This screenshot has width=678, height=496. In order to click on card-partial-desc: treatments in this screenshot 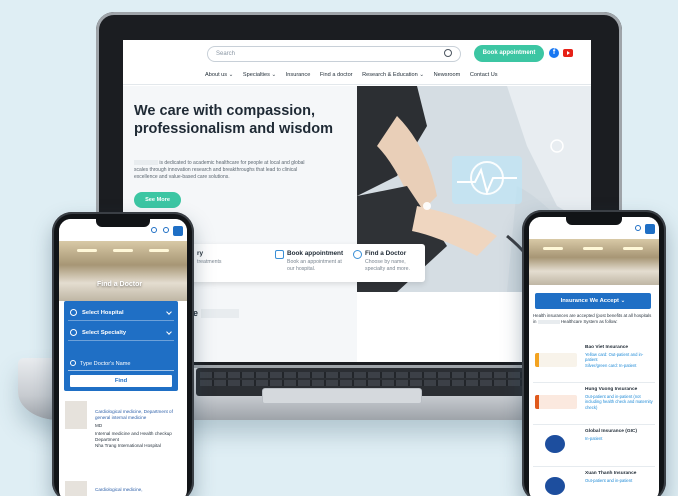, I will do `click(209, 262)`.